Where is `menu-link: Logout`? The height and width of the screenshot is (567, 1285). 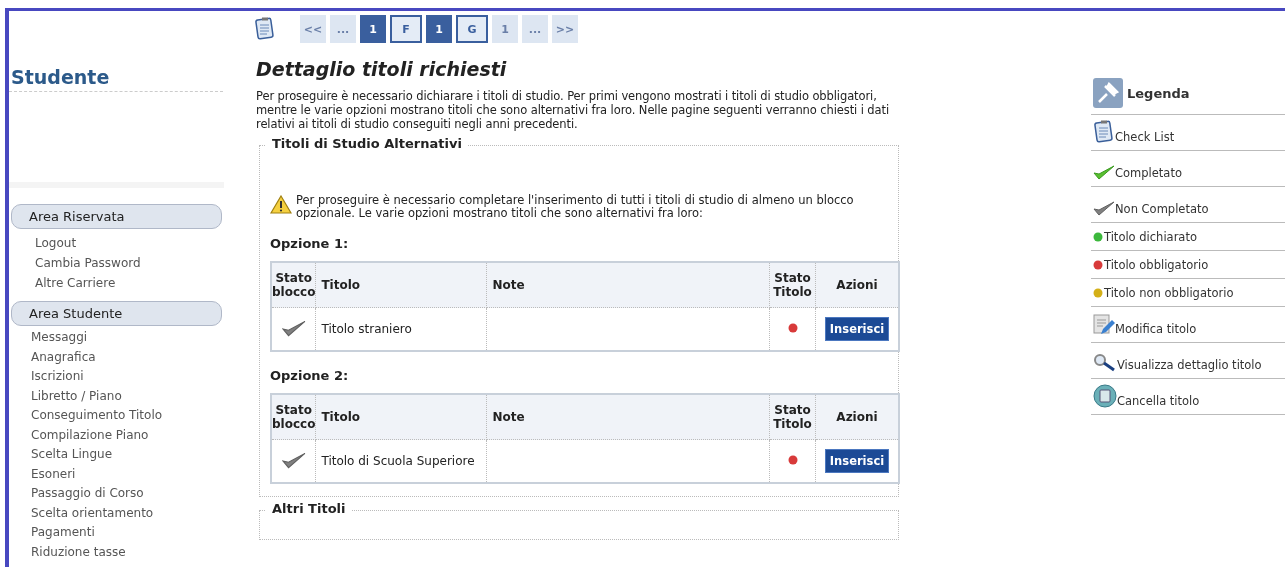
menu-link: Logout is located at coordinates (133, 243).